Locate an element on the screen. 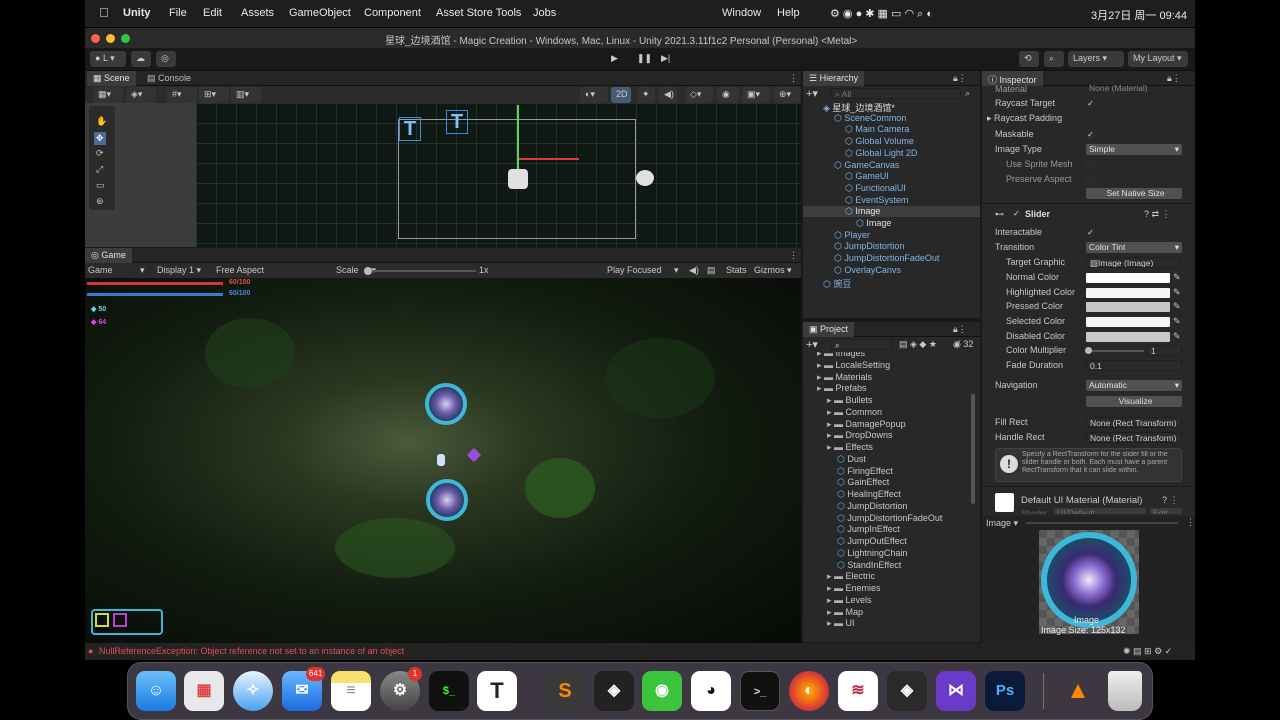  status-icons: ⚙ ◉ ● ✱ ▦ ▭ ◠ ⌕ ◐ is located at coordinates (881, 14).